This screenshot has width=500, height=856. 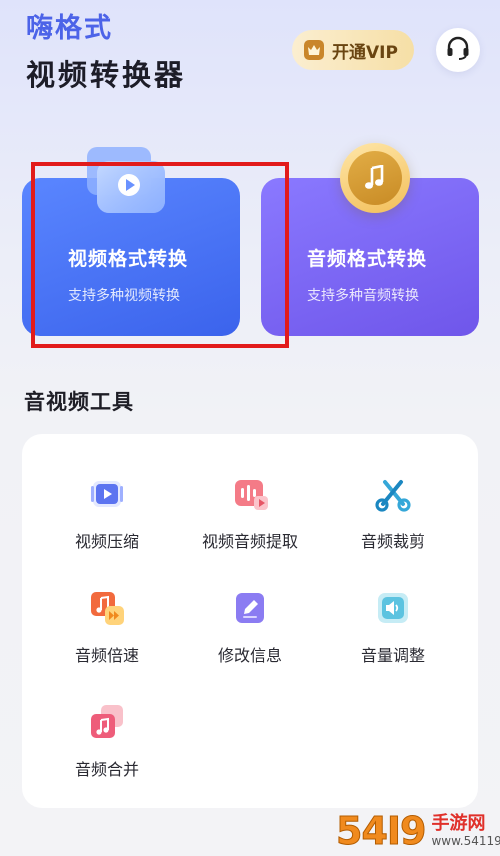 I want to click on tool-audio-merge: 音频合并, so click(x=107, y=740).